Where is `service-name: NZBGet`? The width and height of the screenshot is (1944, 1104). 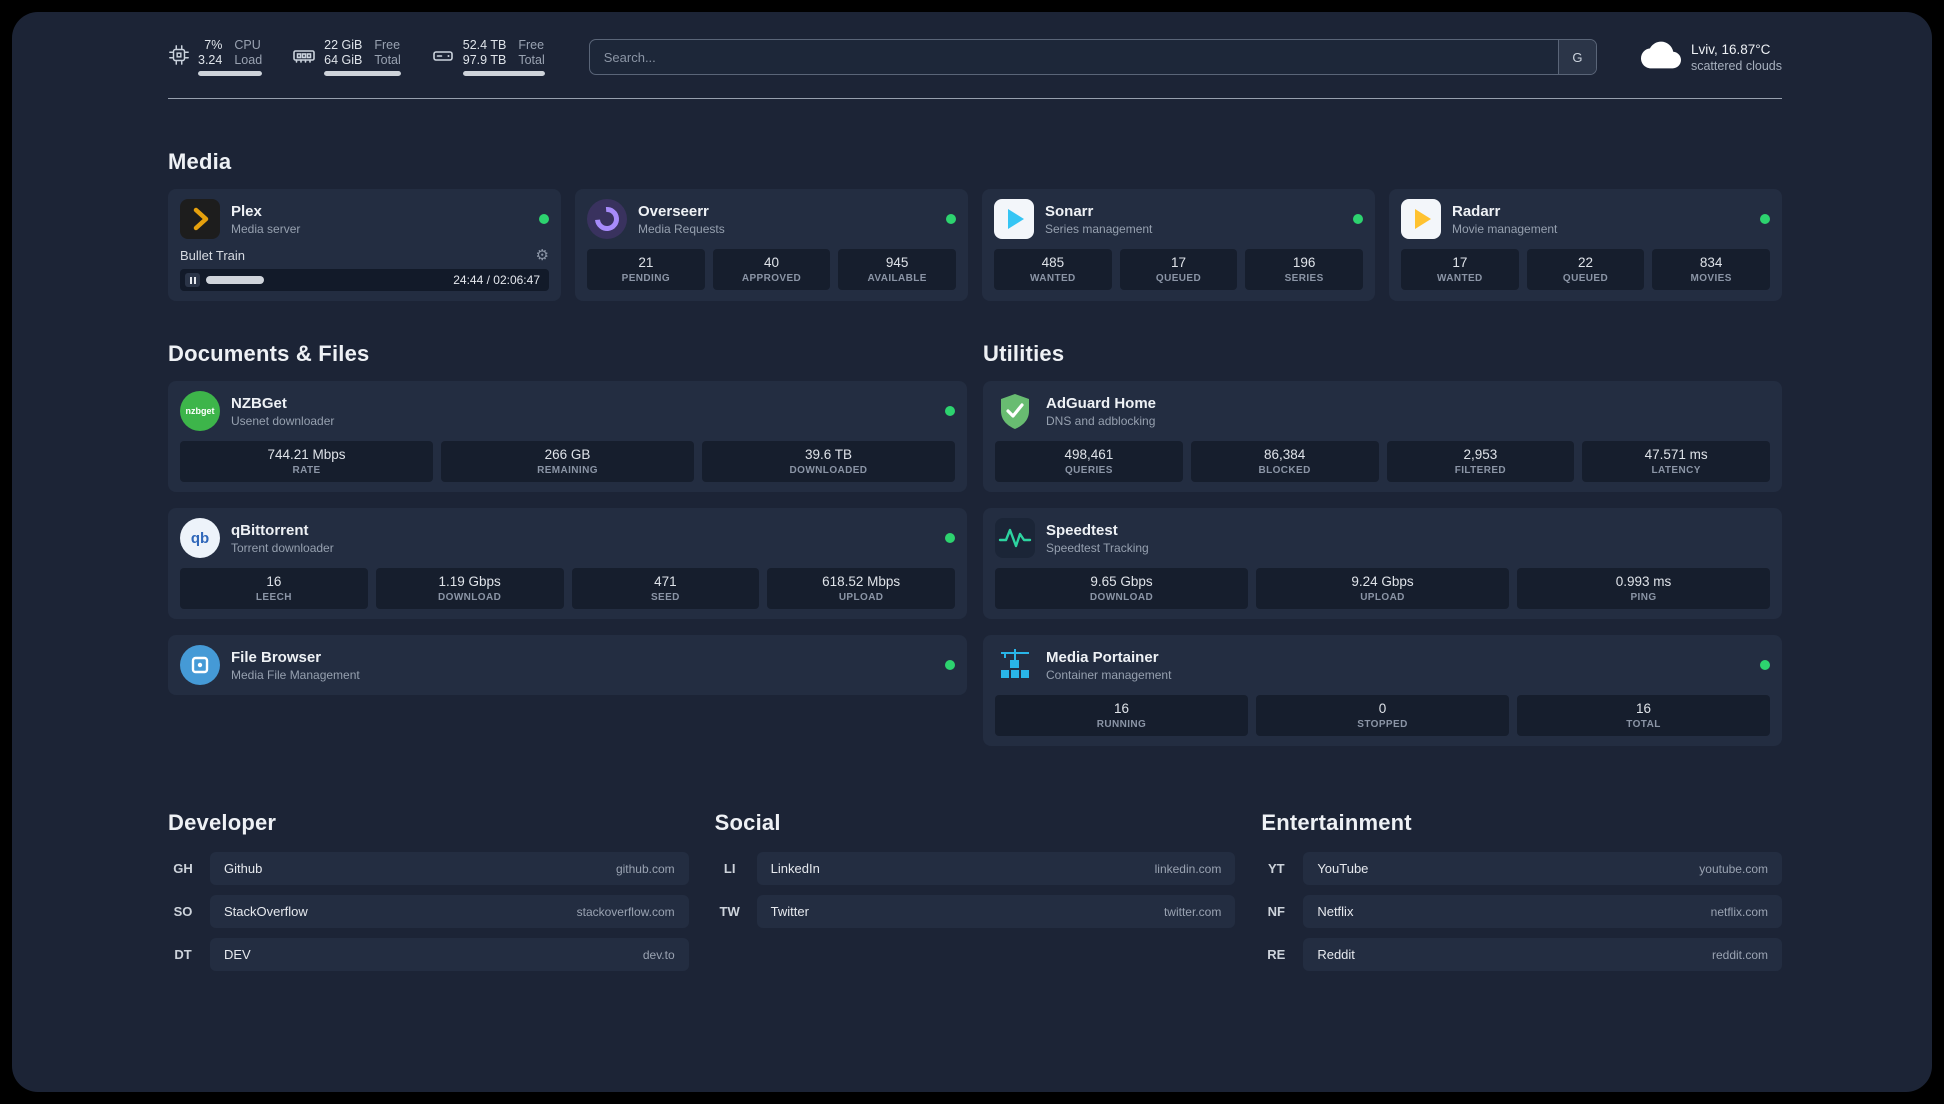 service-name: NZBGet is located at coordinates (259, 403).